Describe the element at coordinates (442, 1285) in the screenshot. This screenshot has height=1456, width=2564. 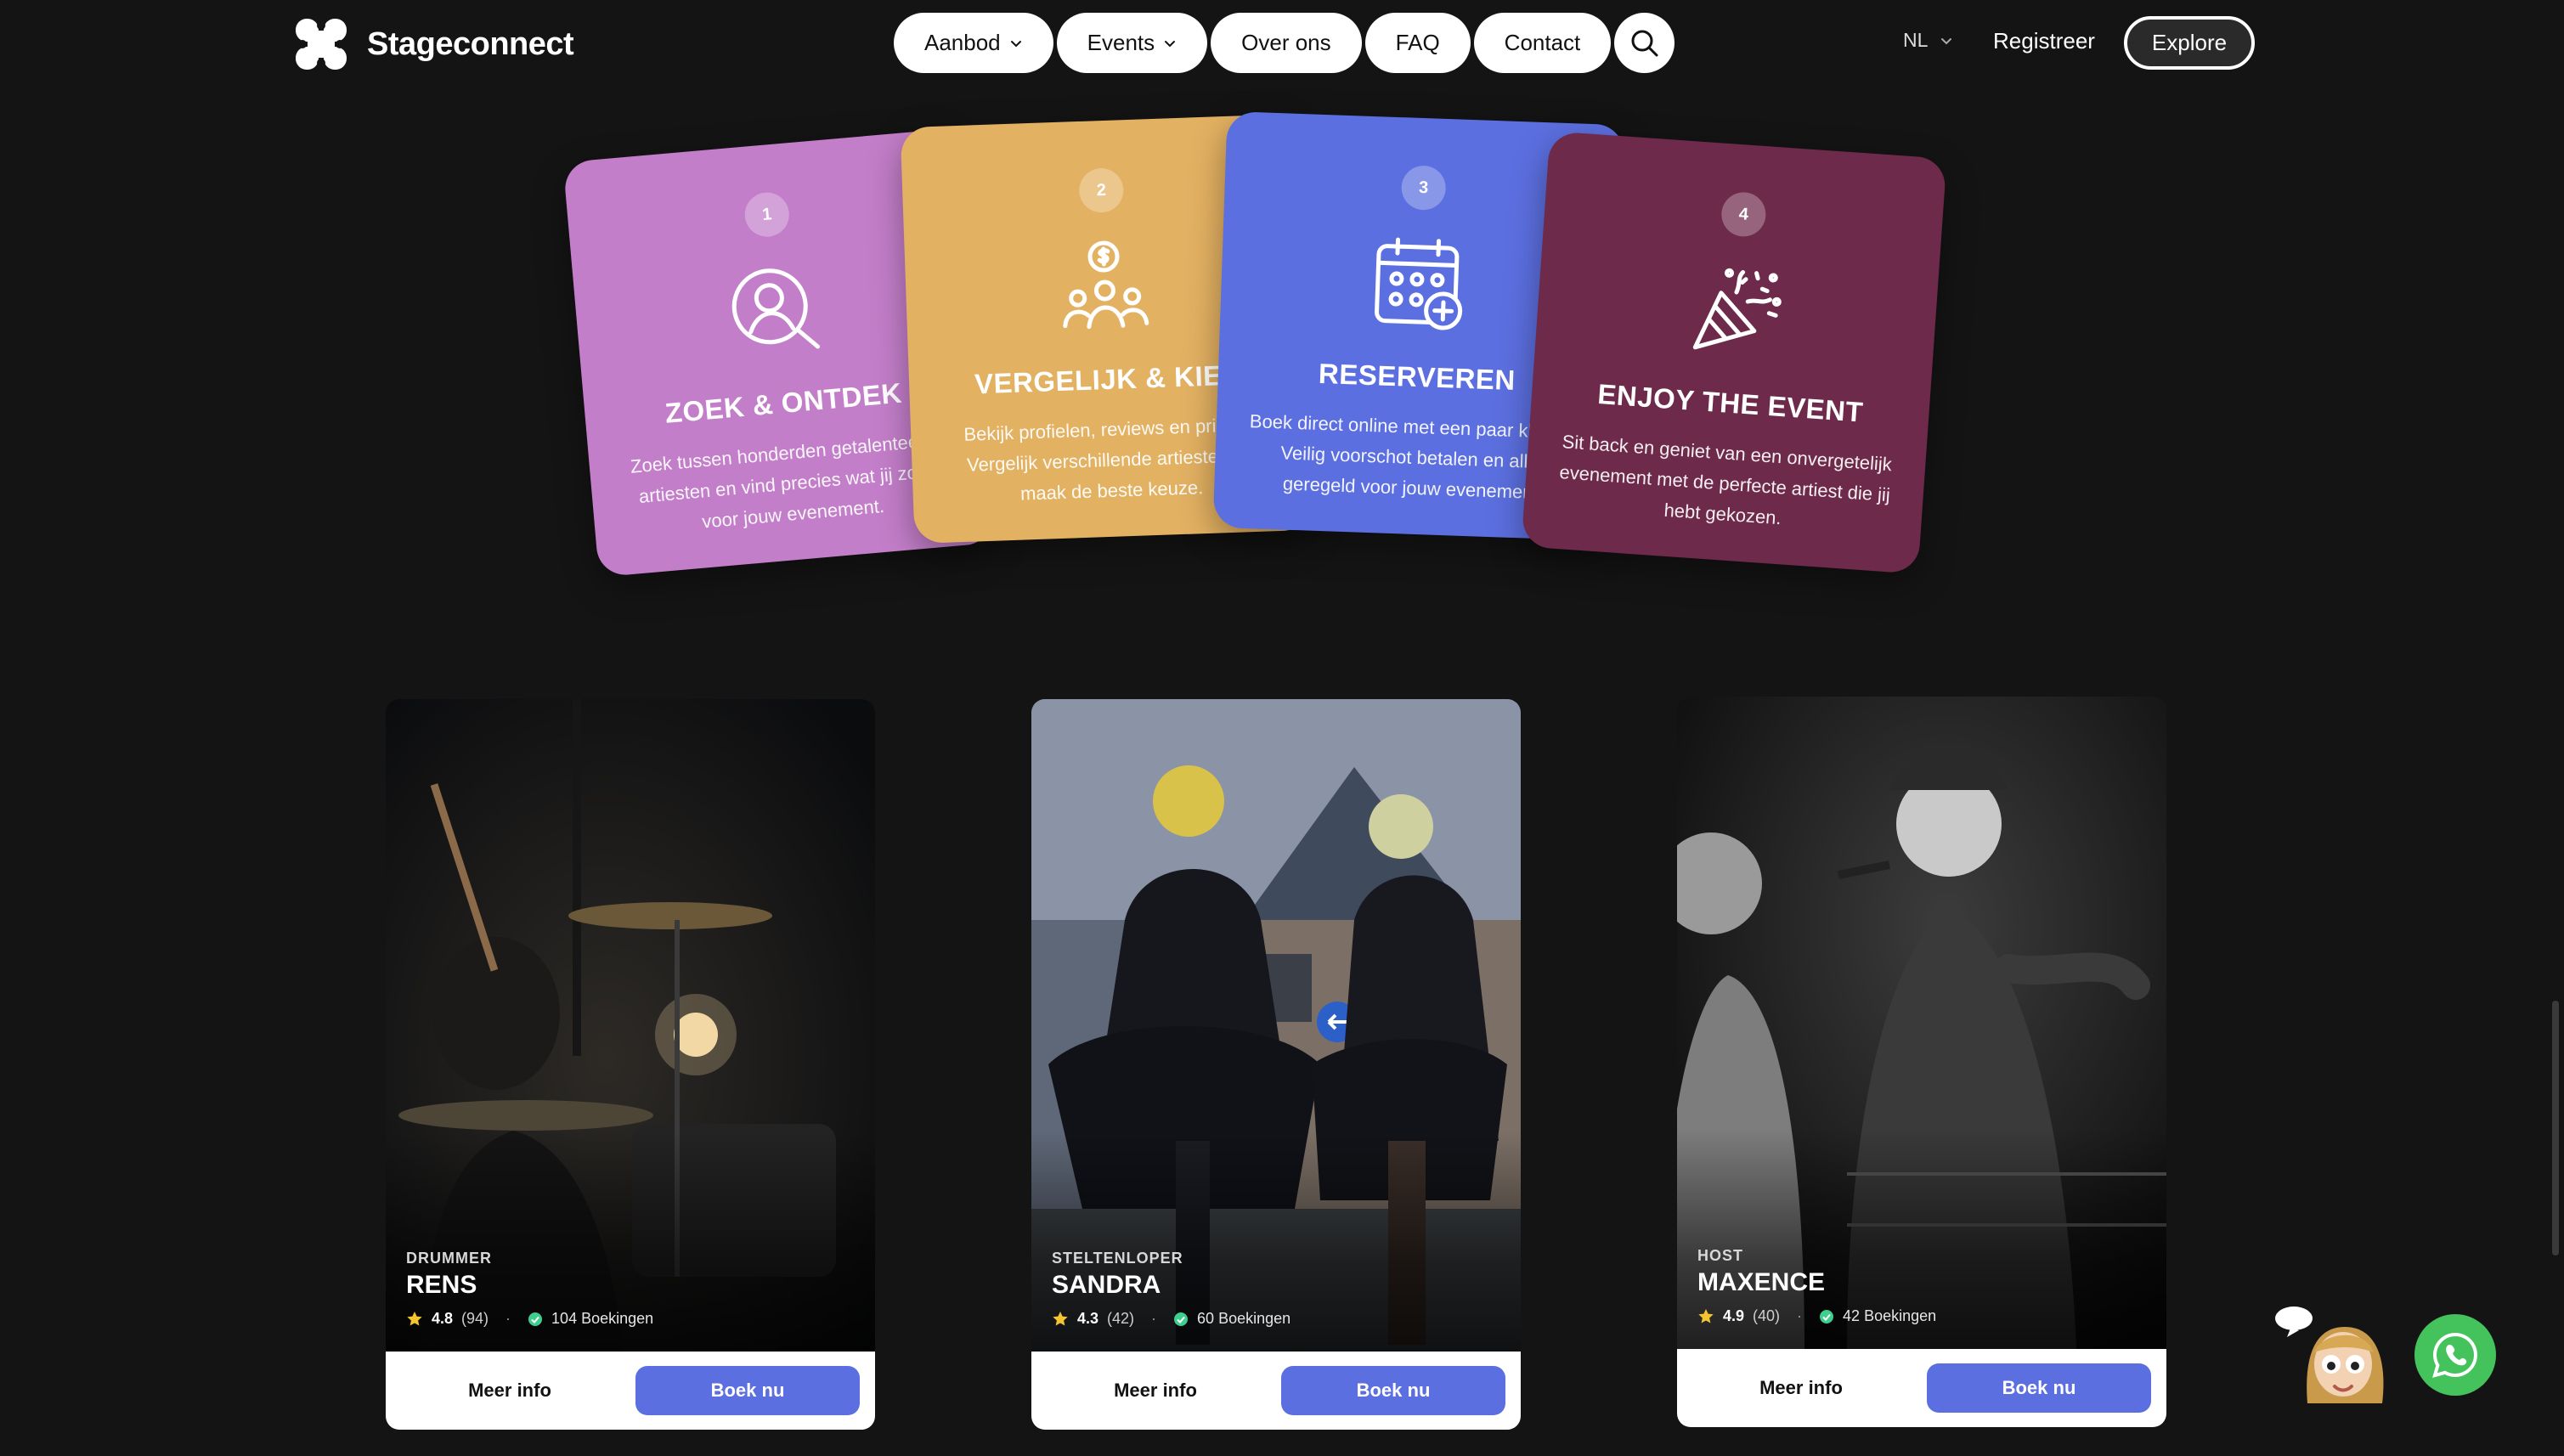
I see `artist-name: RENS` at that location.